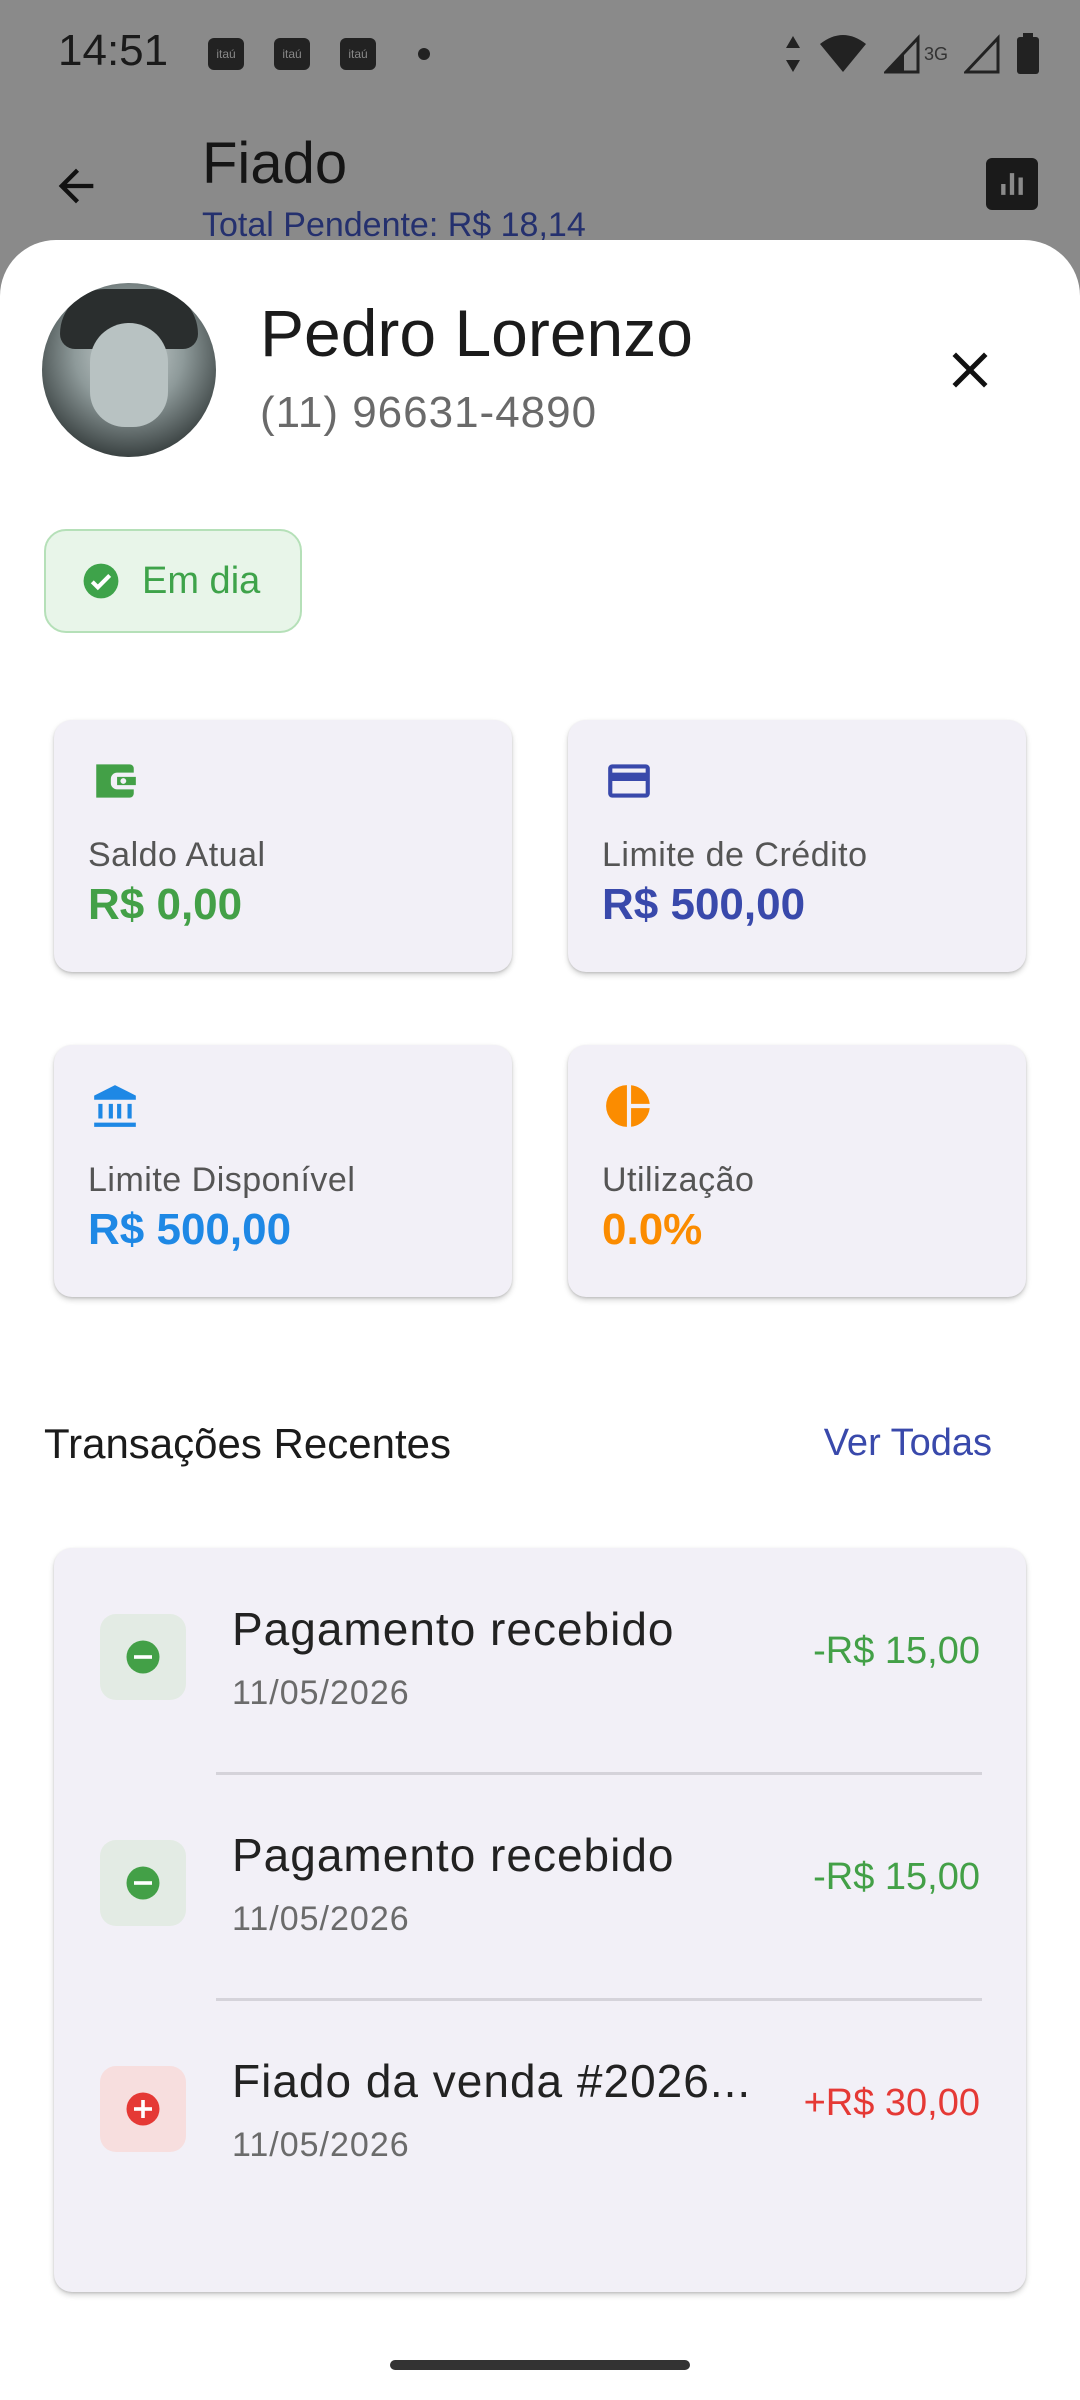 The width and height of the screenshot is (1080, 2400). I want to click on balance-value: R$ 0,00, so click(165, 904).